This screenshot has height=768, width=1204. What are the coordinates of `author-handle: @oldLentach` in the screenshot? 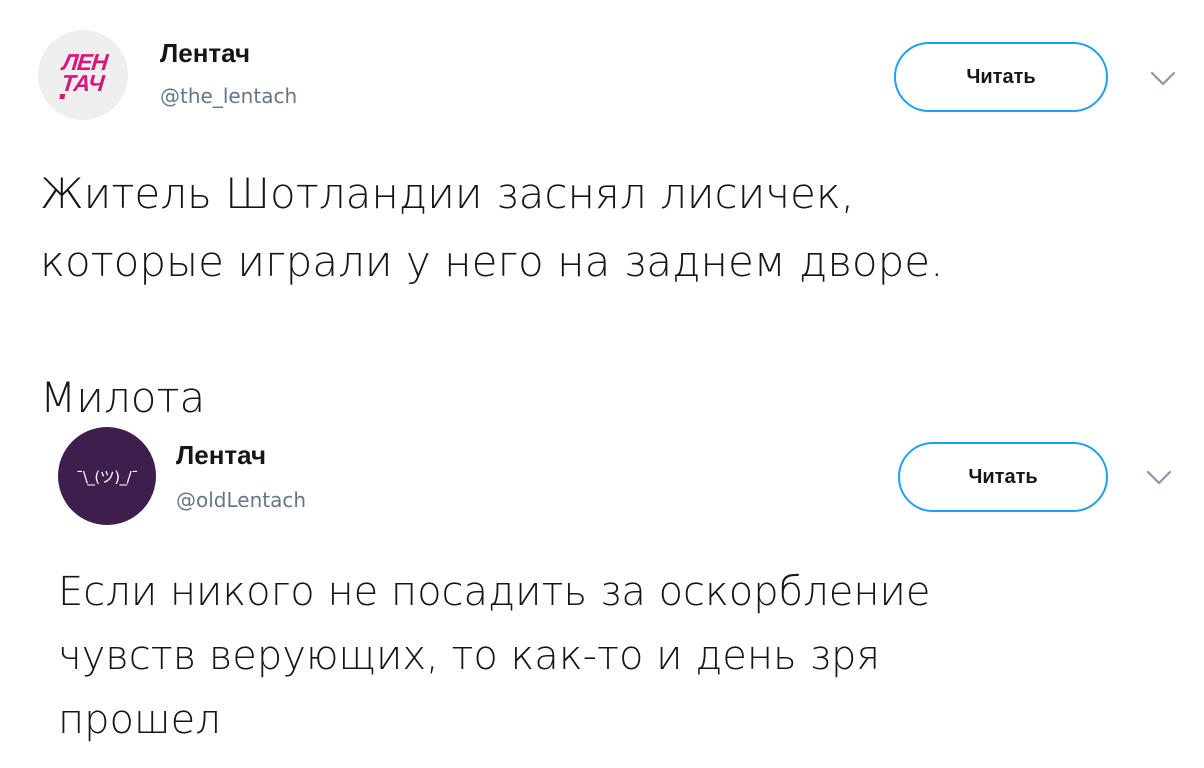 It's located at (241, 500).